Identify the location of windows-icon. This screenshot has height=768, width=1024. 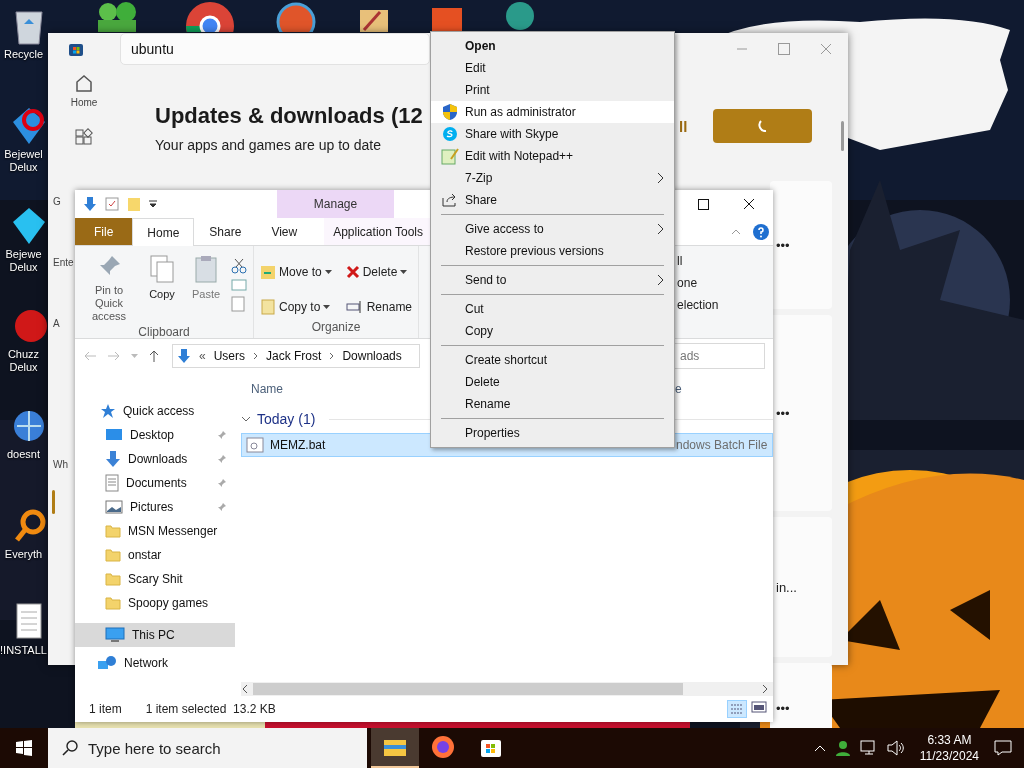
(24, 748).